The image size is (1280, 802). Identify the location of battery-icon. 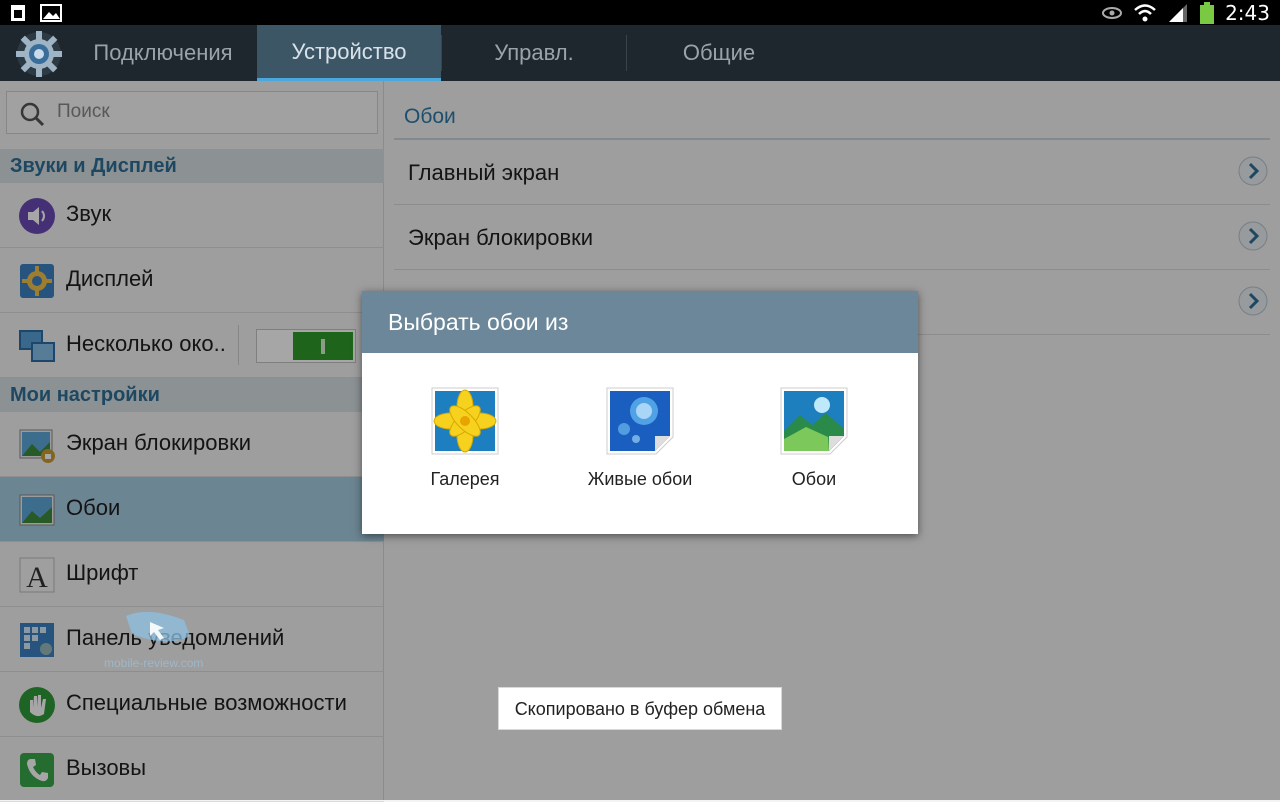
(1207, 12).